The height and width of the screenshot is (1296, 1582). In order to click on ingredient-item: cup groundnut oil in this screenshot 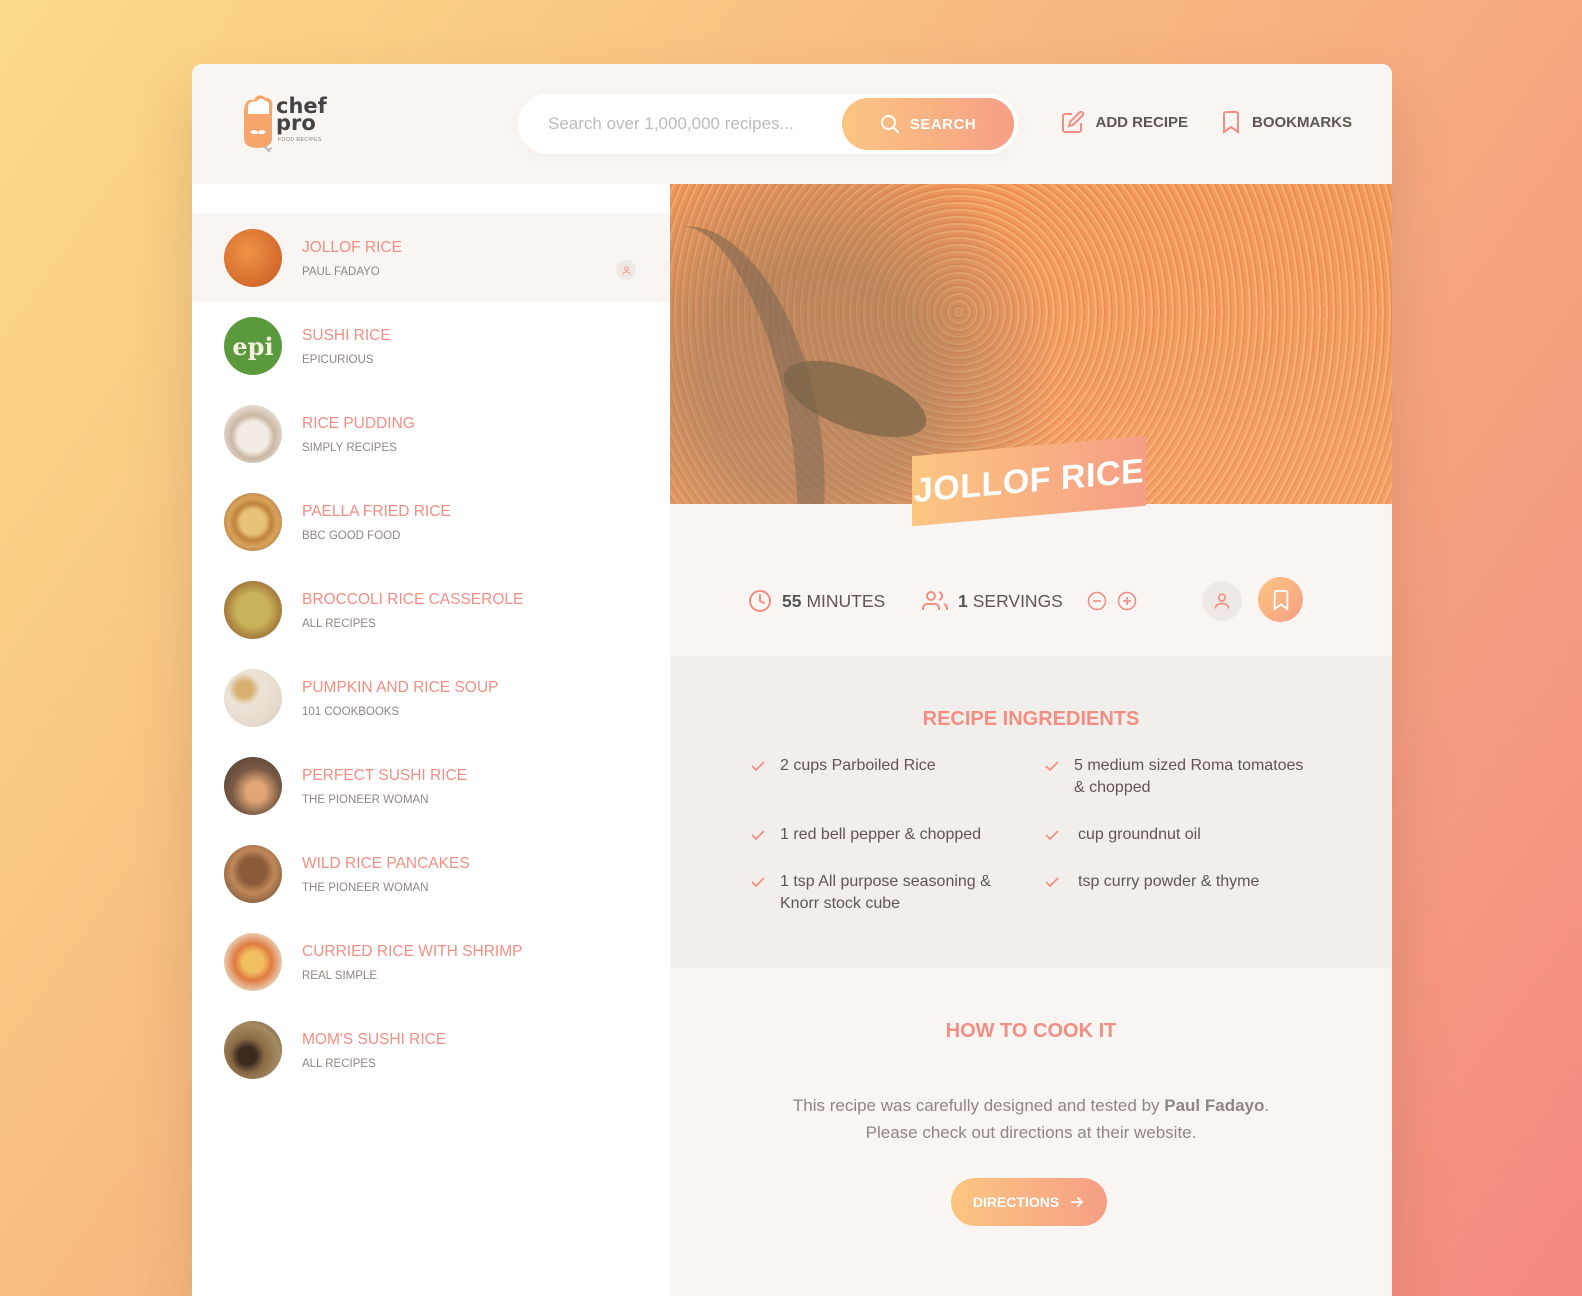, I will do `click(1174, 835)`.